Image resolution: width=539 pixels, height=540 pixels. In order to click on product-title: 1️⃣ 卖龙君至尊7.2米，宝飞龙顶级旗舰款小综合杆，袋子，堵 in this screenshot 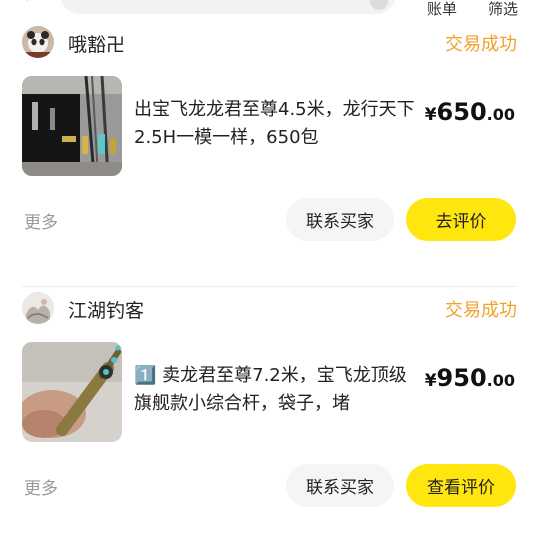, I will do `click(279, 390)`.